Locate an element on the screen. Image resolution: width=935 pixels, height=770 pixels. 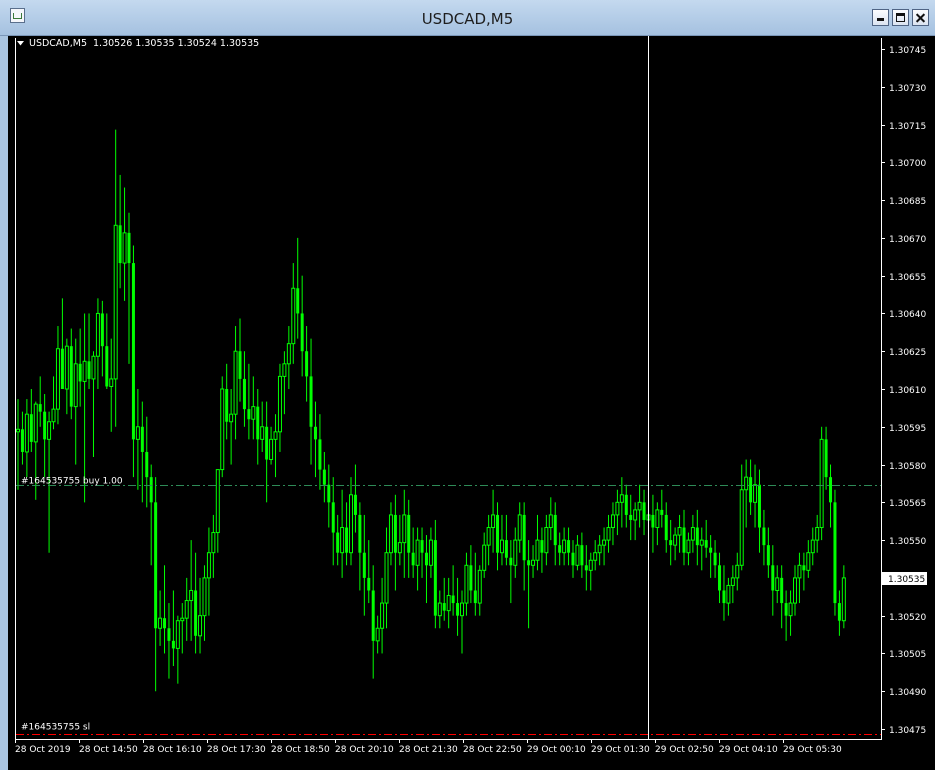
minimize-button is located at coordinates (880, 17).